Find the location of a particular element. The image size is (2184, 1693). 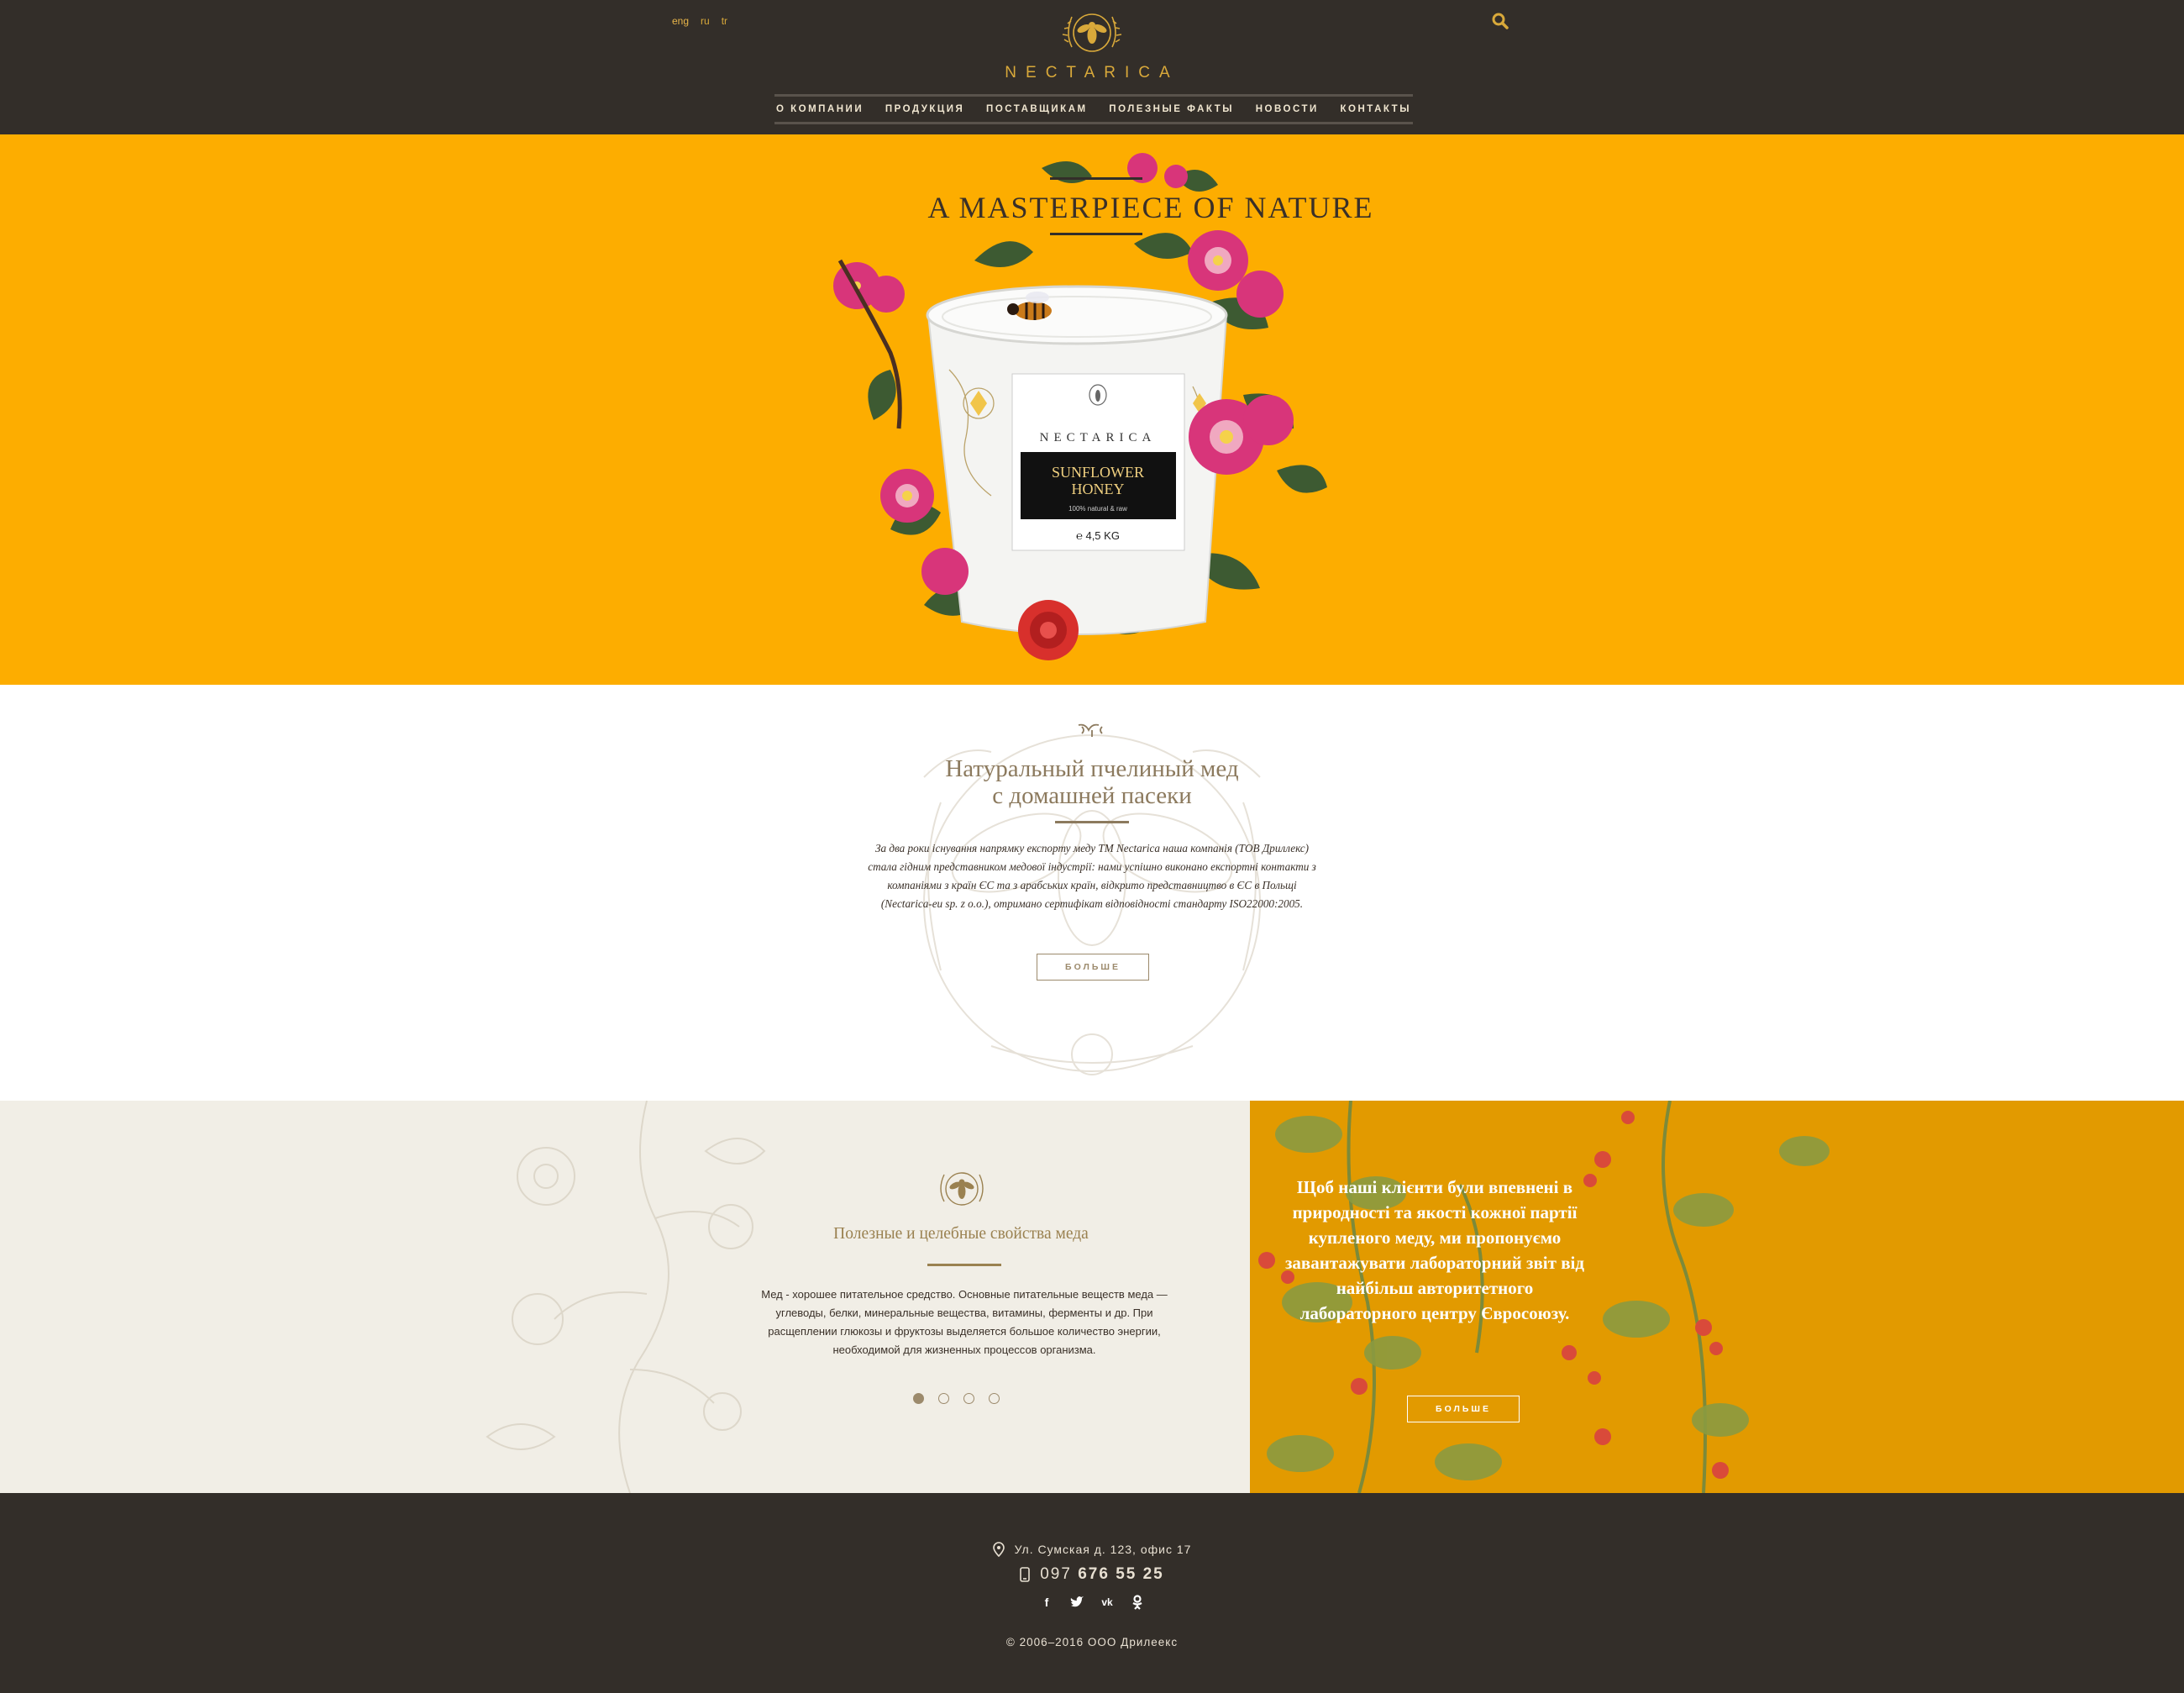

ornament-icon is located at coordinates (1090, 730).